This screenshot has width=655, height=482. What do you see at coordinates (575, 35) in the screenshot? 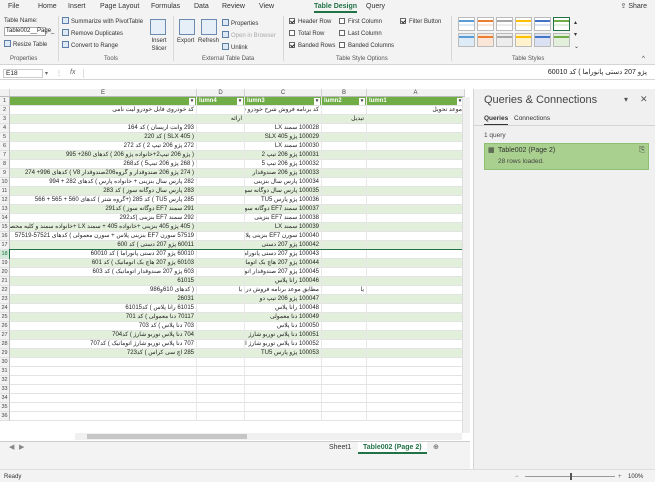
I see `gallery-down-icon: ▾` at bounding box center [575, 35].